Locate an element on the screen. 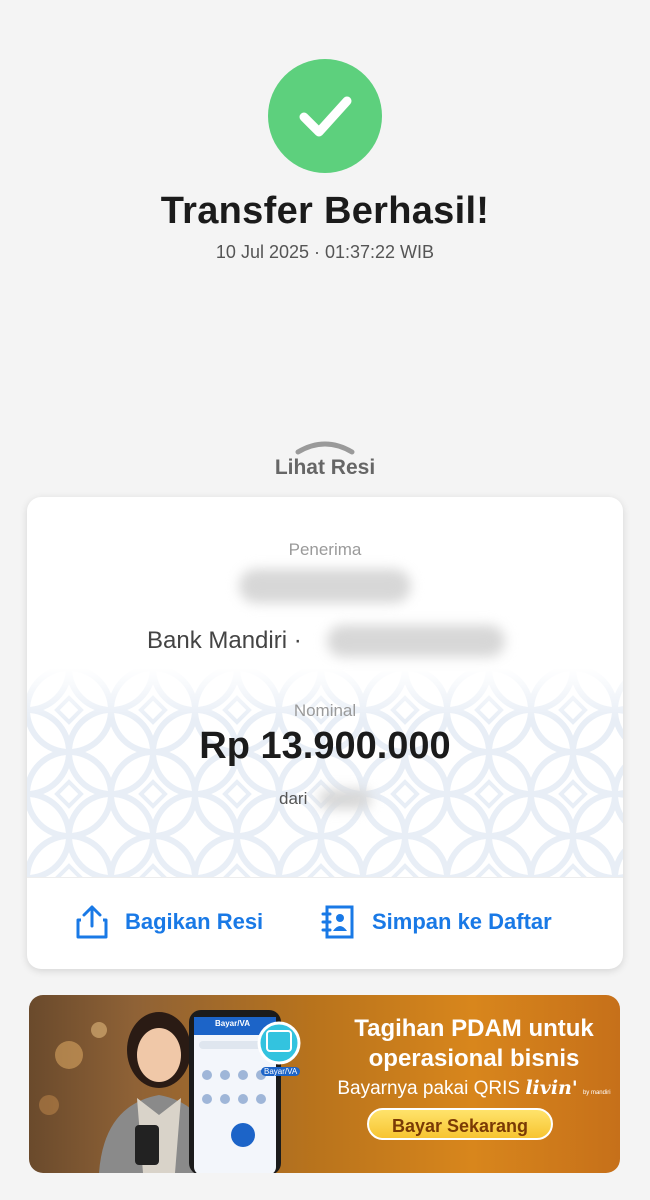 The width and height of the screenshot is (650, 1200). promo-illustration is located at coordinates (170, 1091).